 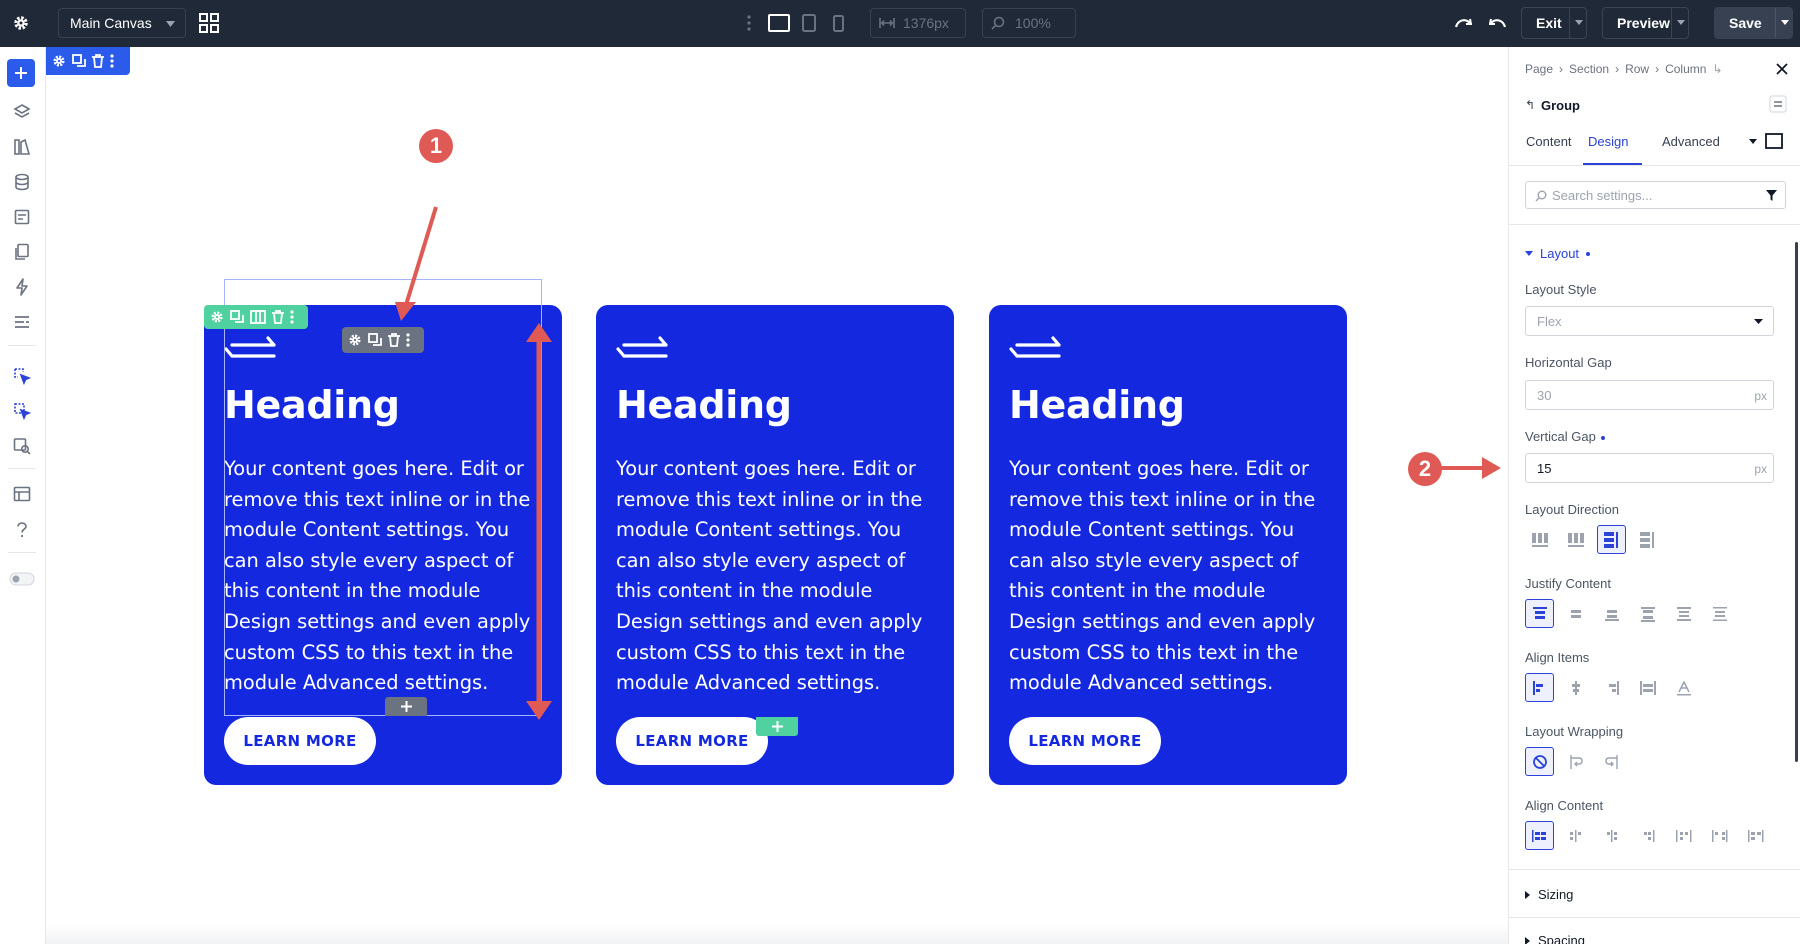 I want to click on breadcrumb-page: Page, so click(x=1539, y=69).